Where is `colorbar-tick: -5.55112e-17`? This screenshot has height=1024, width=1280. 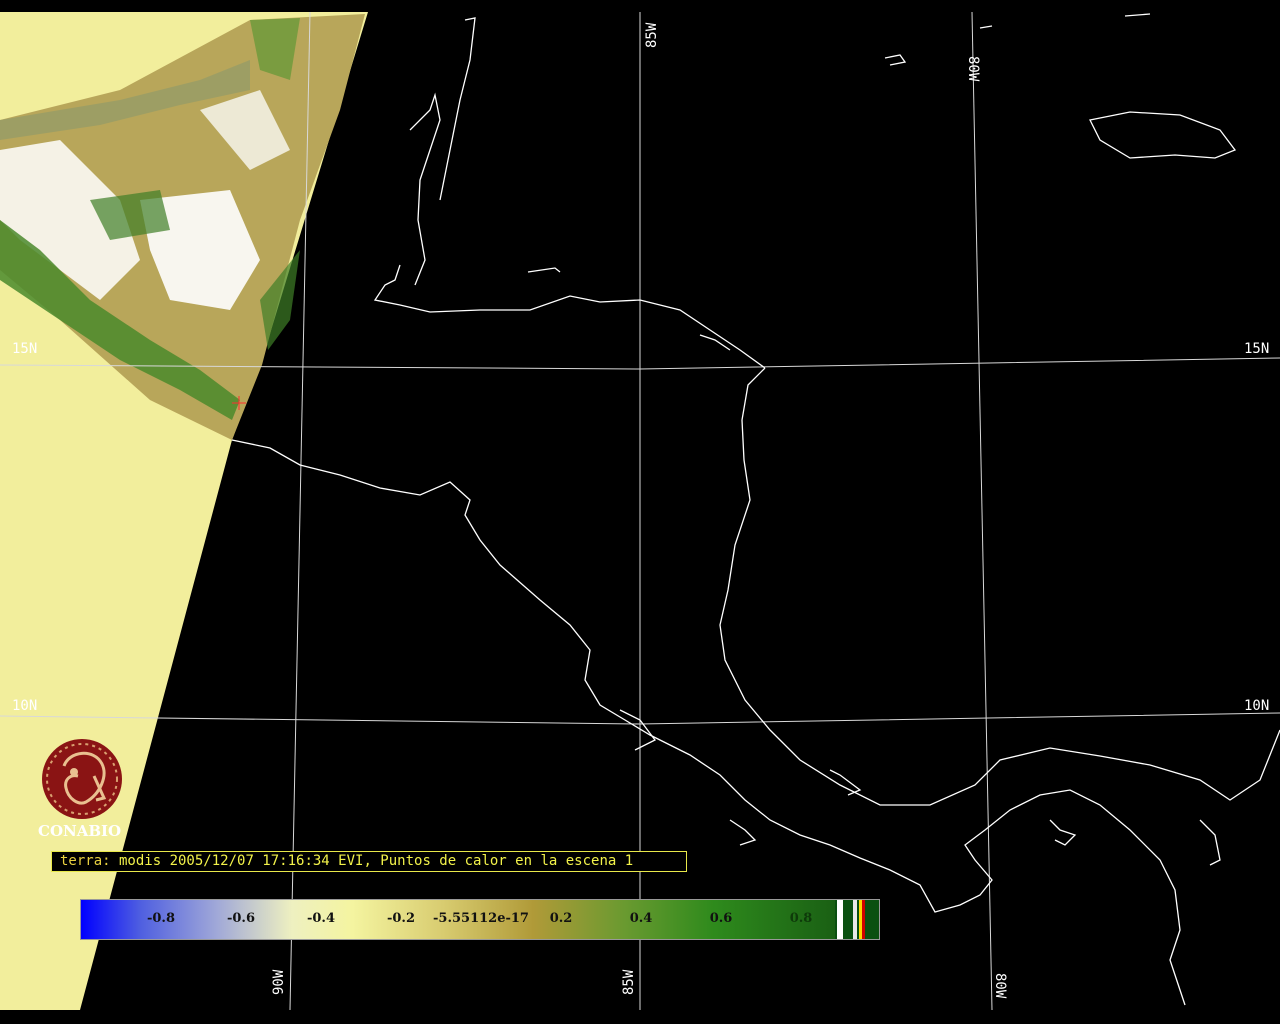 colorbar-tick: -5.55112e-17 is located at coordinates (481, 918).